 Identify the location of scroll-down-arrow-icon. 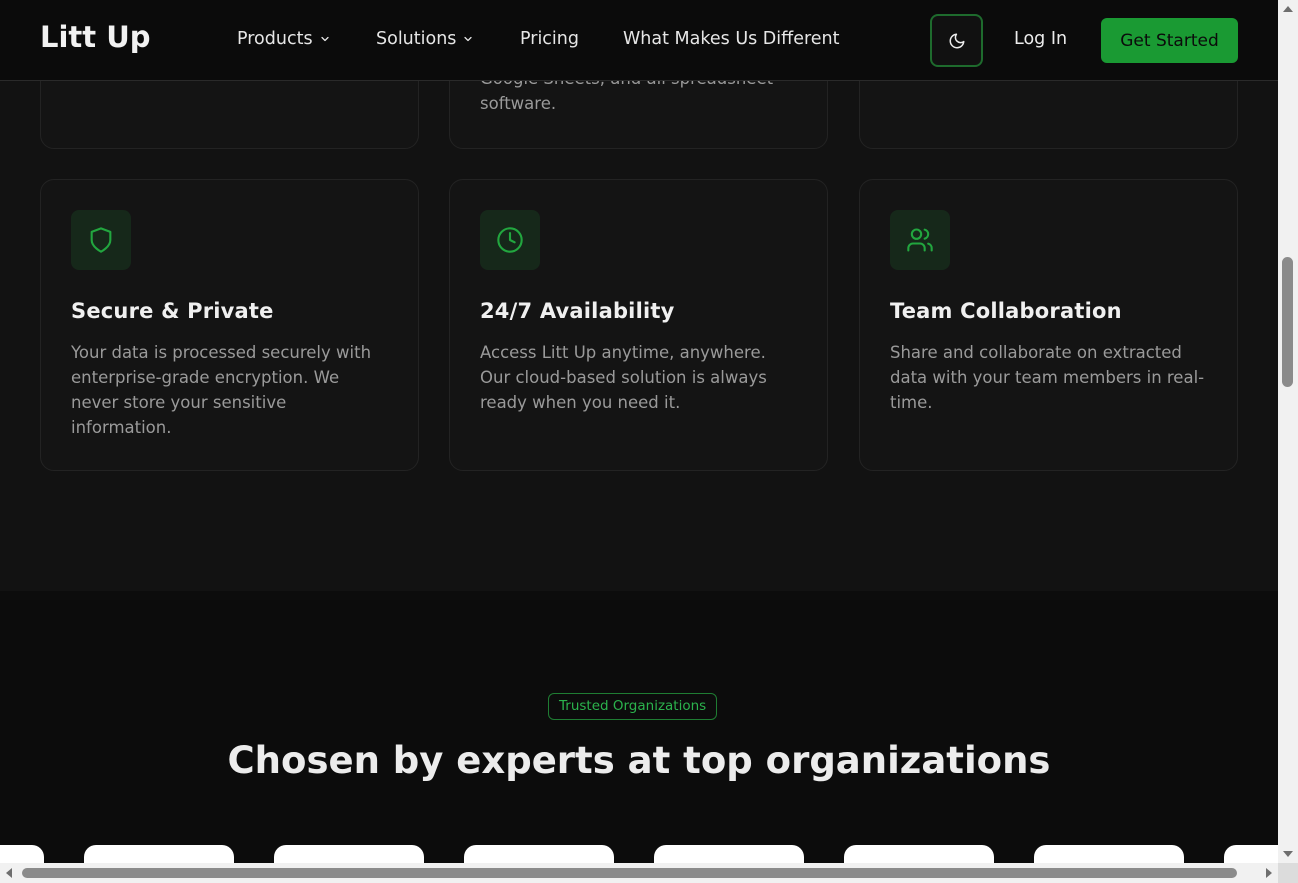
(1288, 854).